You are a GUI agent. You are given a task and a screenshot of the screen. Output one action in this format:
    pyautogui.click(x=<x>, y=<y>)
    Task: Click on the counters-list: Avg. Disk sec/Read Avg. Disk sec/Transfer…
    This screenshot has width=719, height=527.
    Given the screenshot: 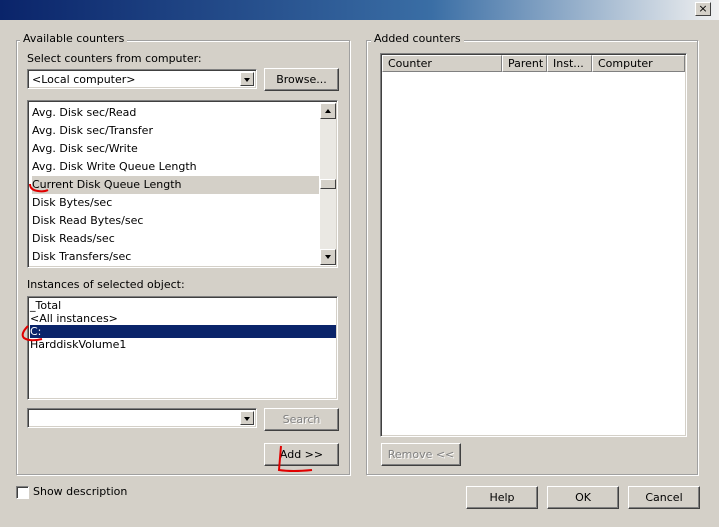 What is the action you would take?
    pyautogui.click(x=182, y=184)
    